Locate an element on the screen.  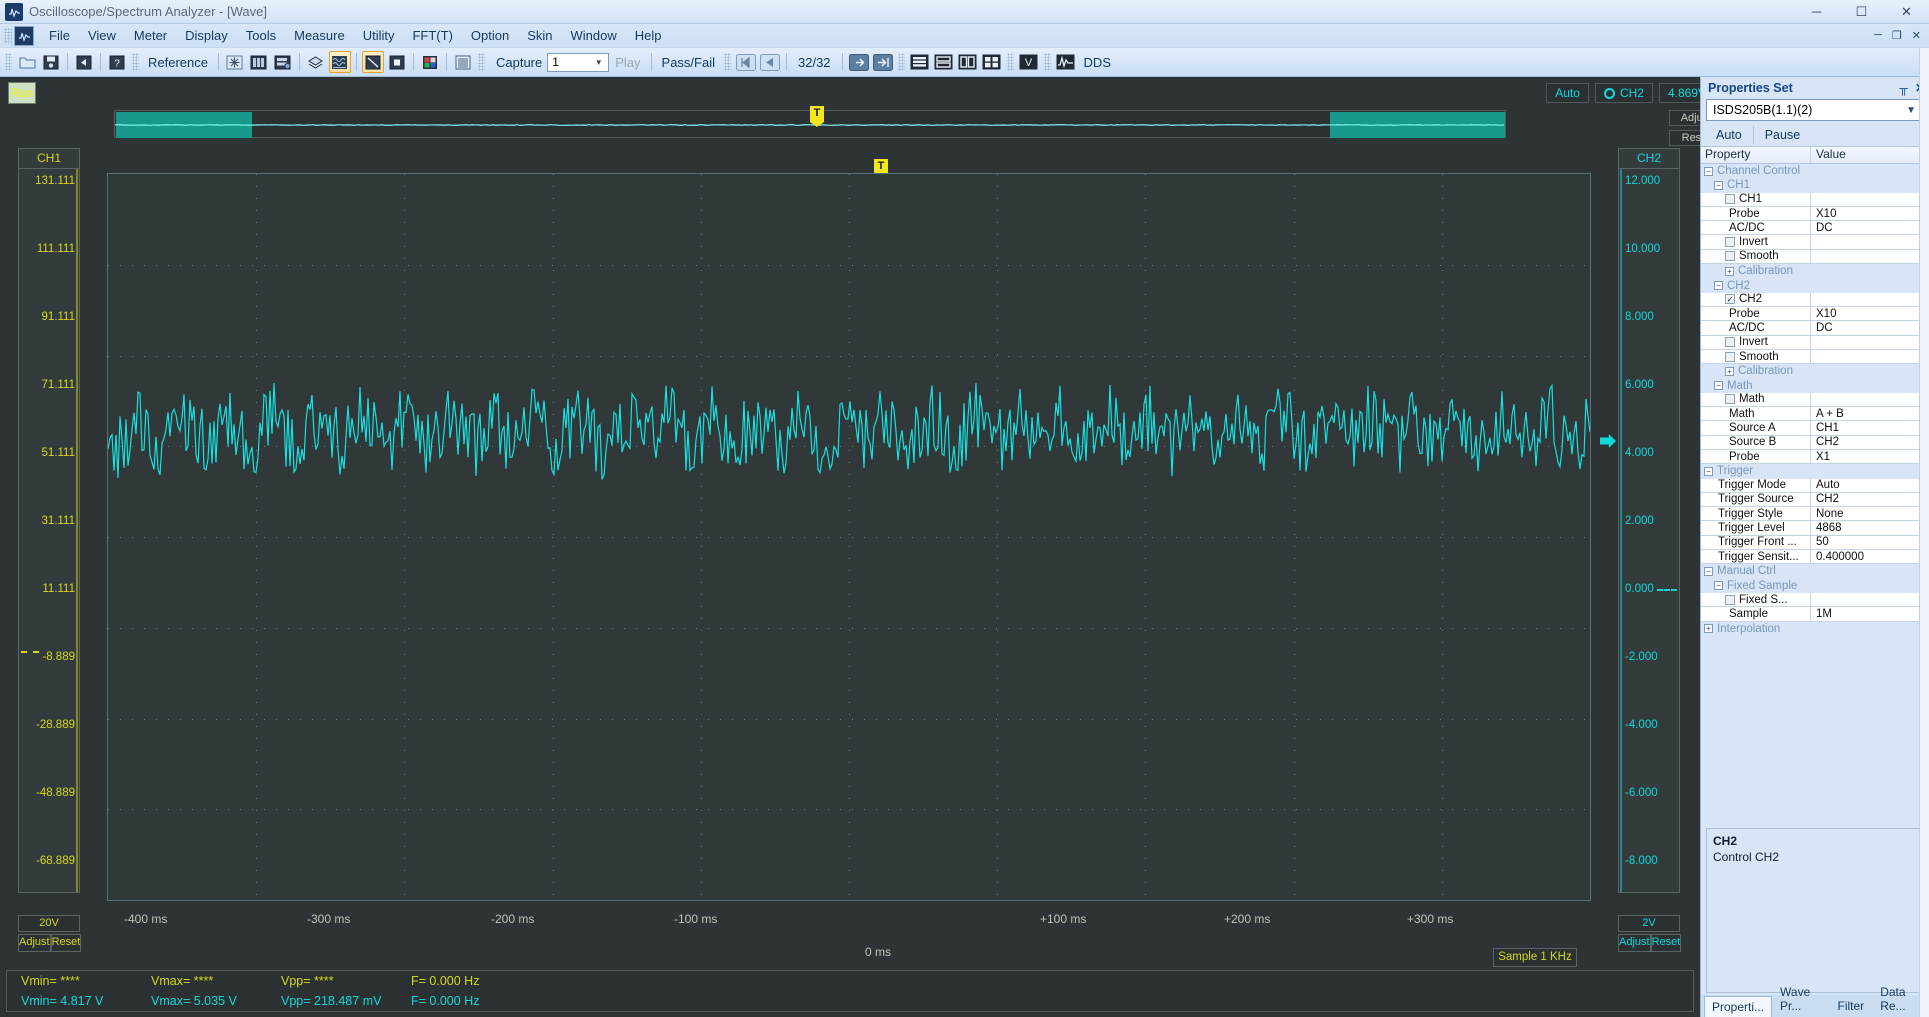
passfail-button: Pass/Fail is located at coordinates (688, 62).